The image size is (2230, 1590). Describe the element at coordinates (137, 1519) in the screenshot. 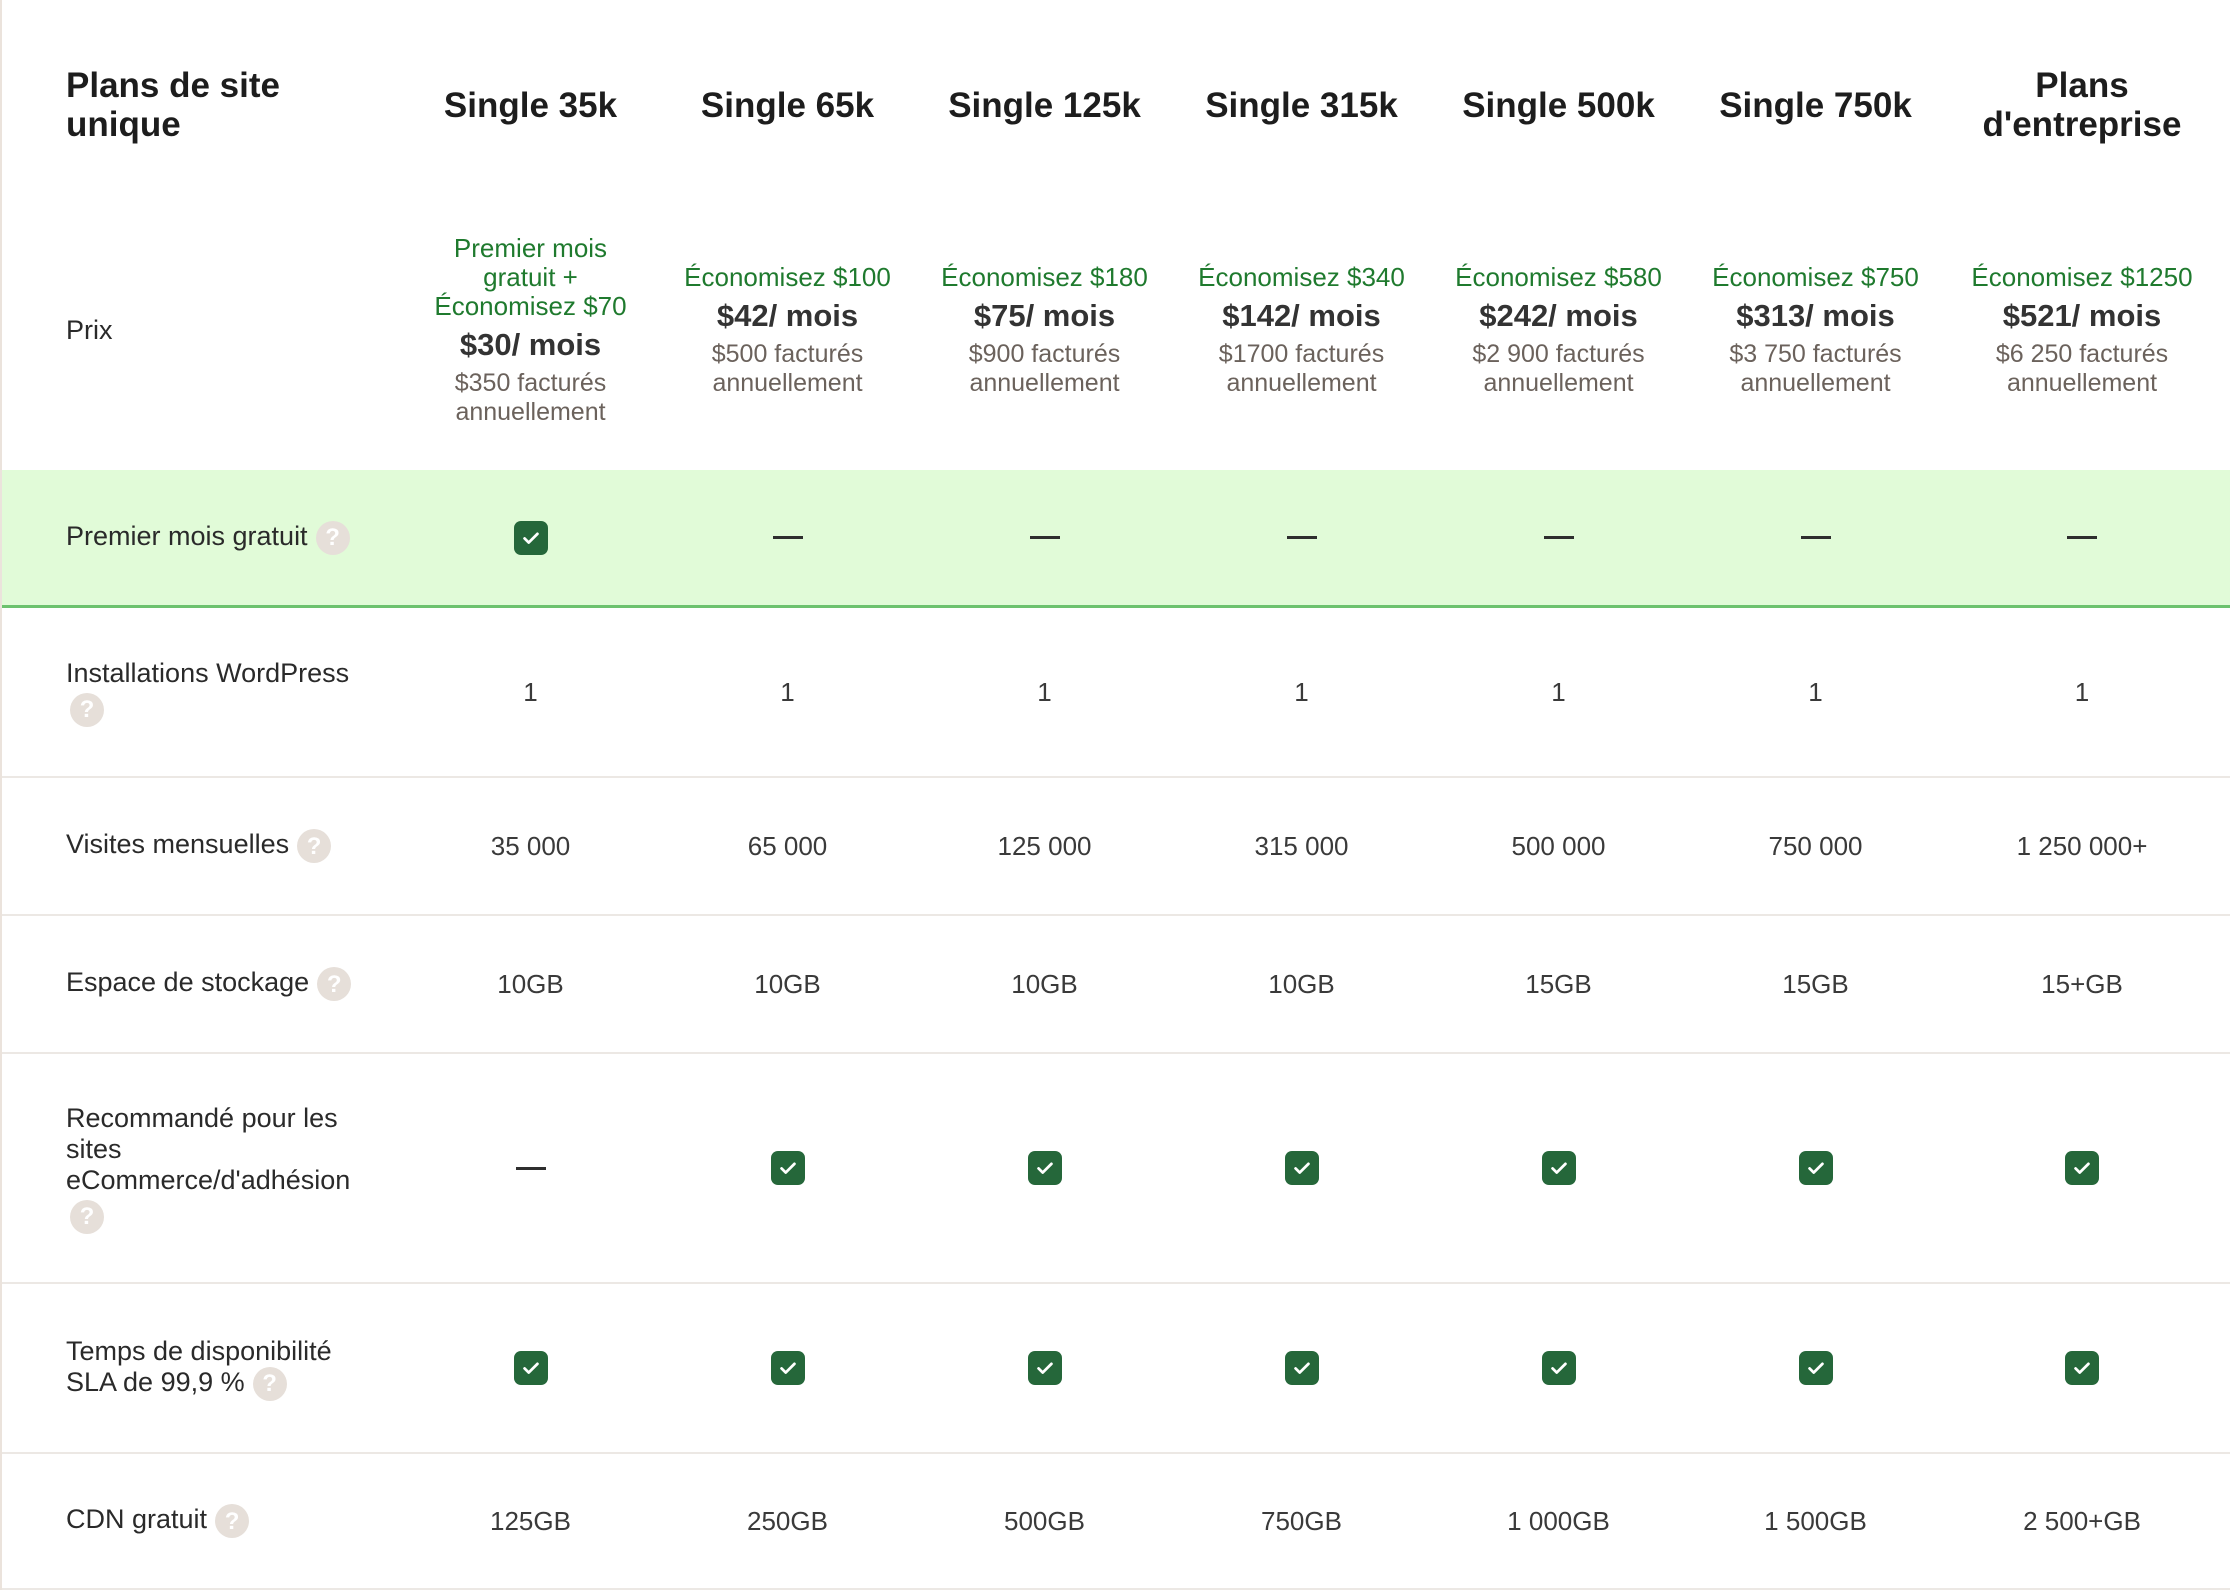

I see `feature-label-text: CDN gratuit` at that location.